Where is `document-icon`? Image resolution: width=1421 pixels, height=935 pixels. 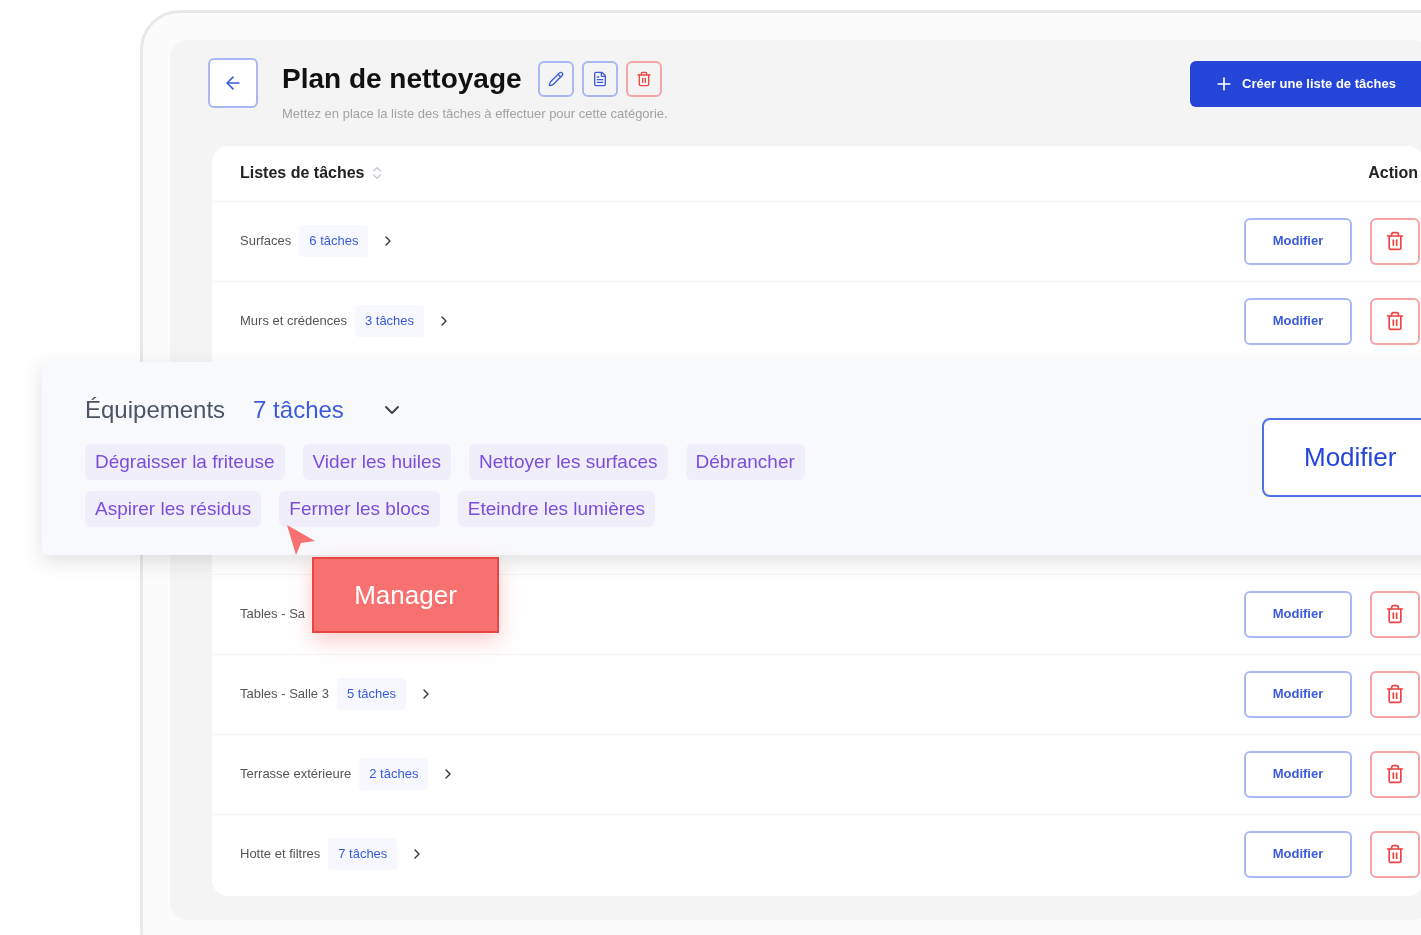 document-icon is located at coordinates (599, 79).